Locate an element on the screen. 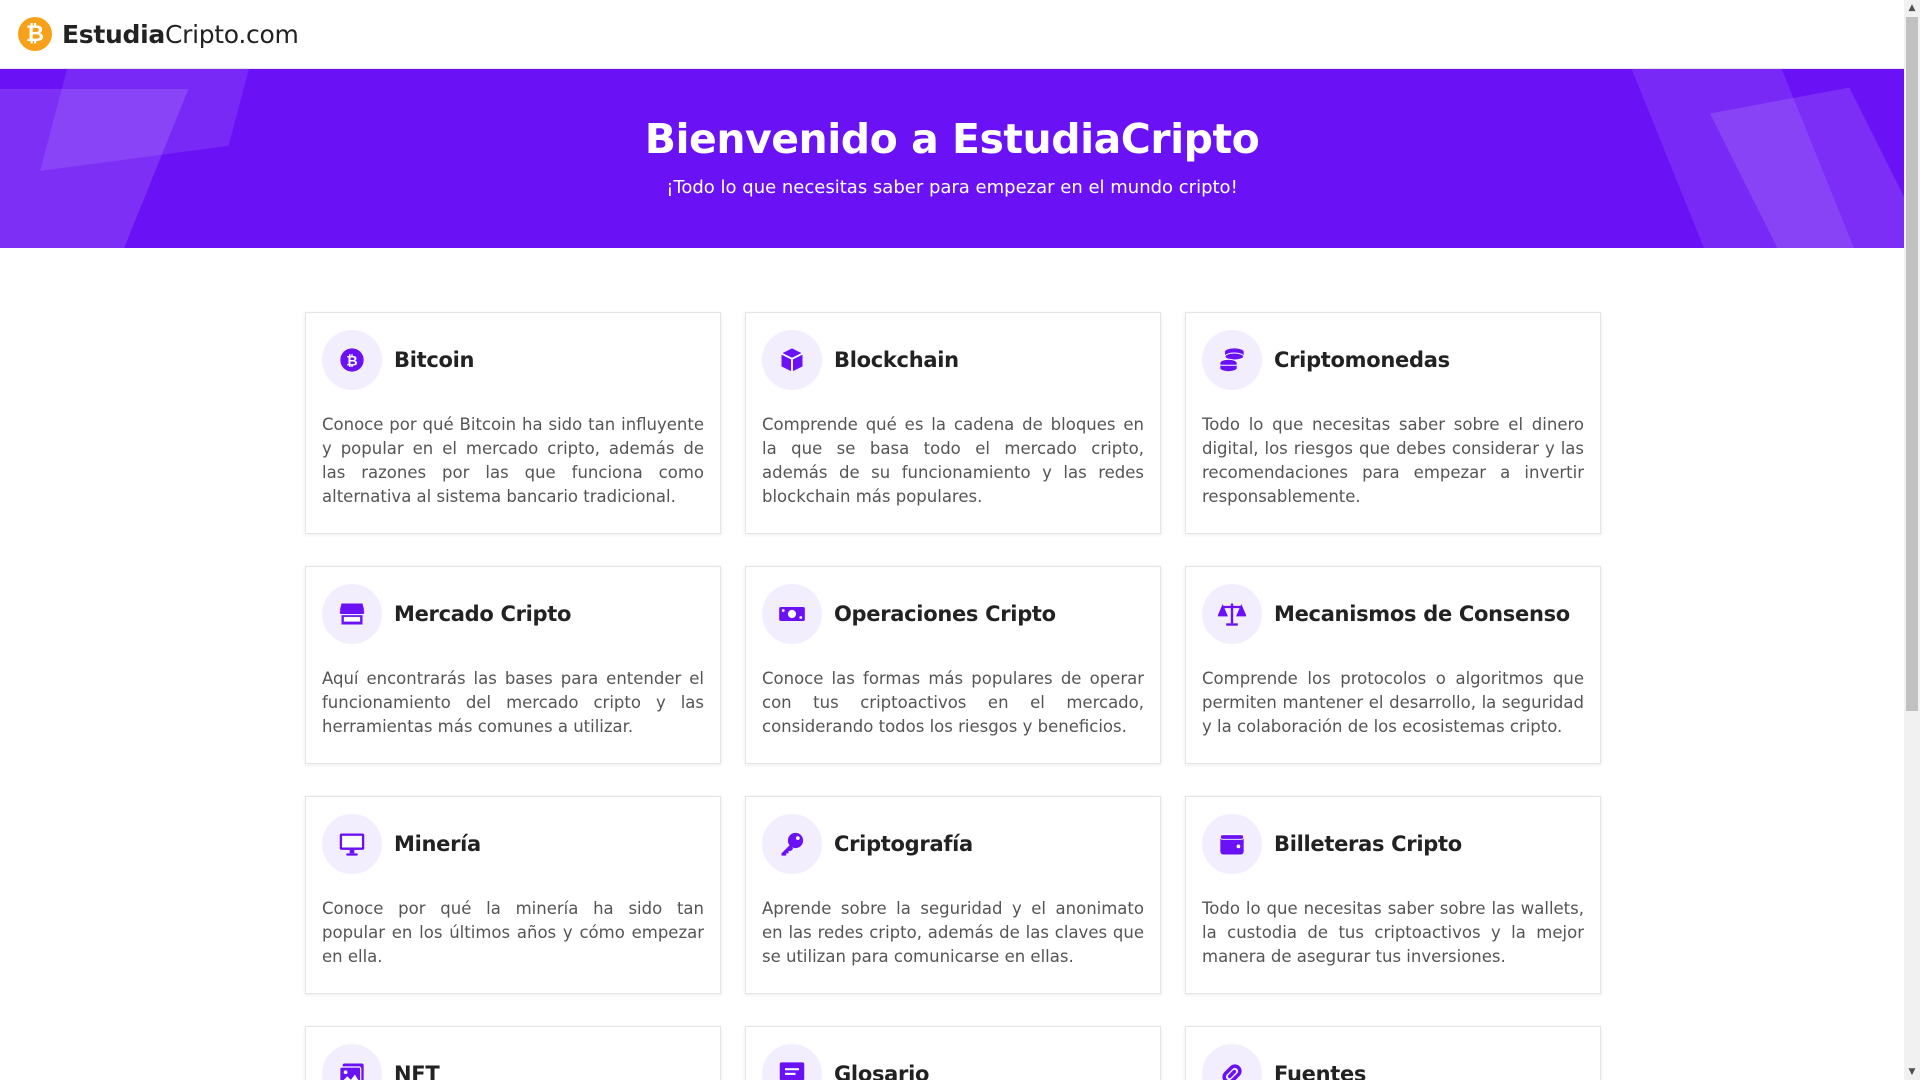  topic-card-title: Billeteras Cripto is located at coordinates (1368, 844).